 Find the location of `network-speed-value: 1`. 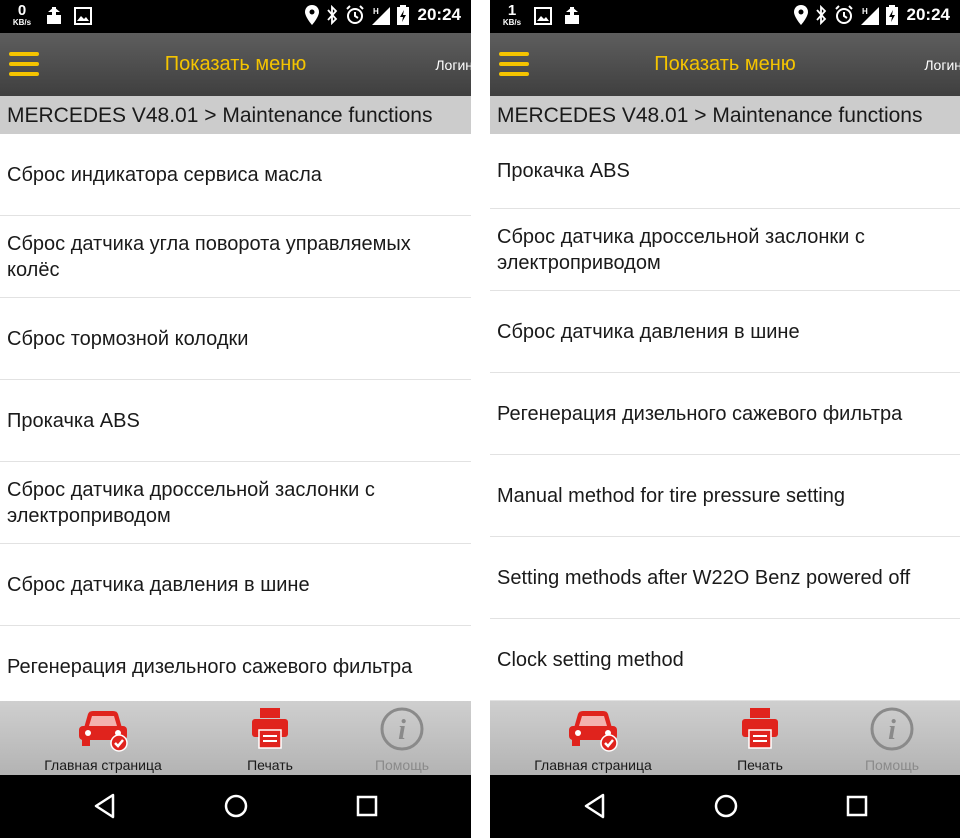

network-speed-value: 1 is located at coordinates (512, 10).